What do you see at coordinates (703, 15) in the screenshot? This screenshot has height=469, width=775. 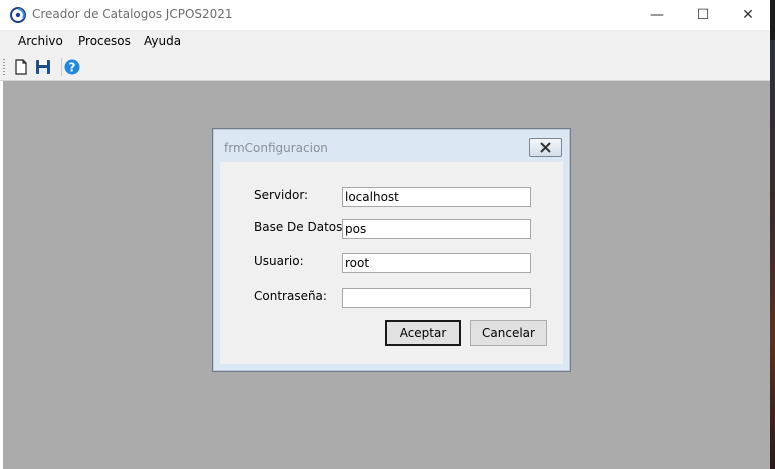 I see `maximize-button: ☐` at bounding box center [703, 15].